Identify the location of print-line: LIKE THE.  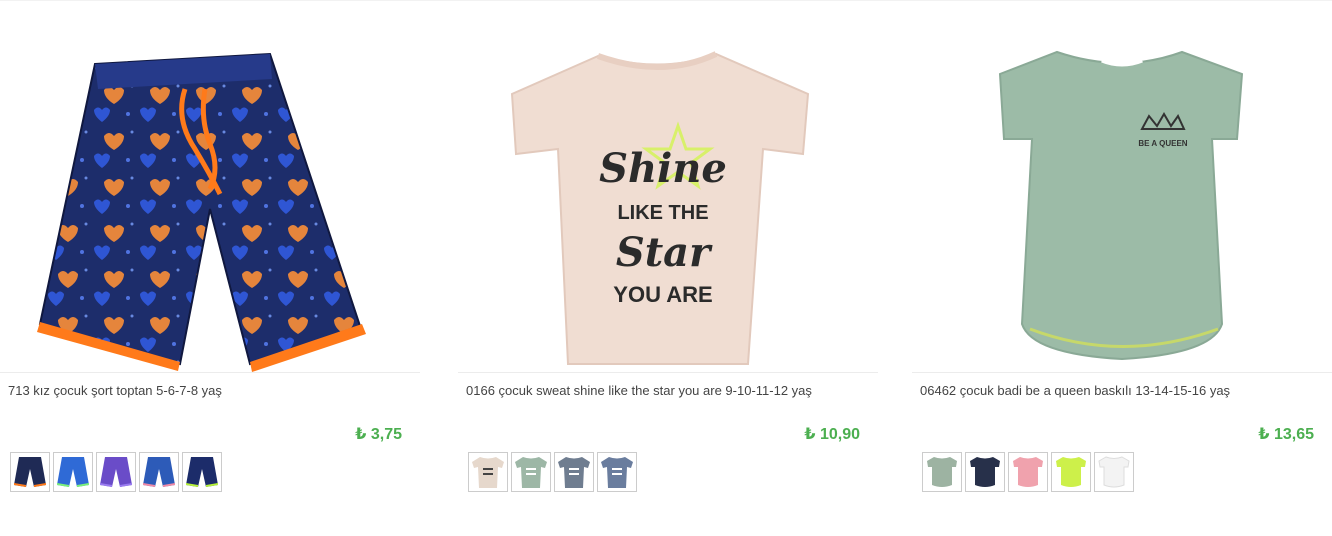
(662, 213).